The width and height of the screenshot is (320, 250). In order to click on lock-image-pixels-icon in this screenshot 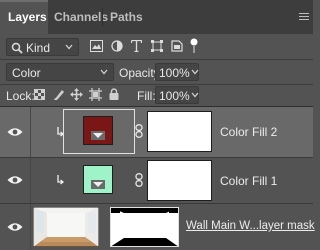, I will do `click(59, 94)`.